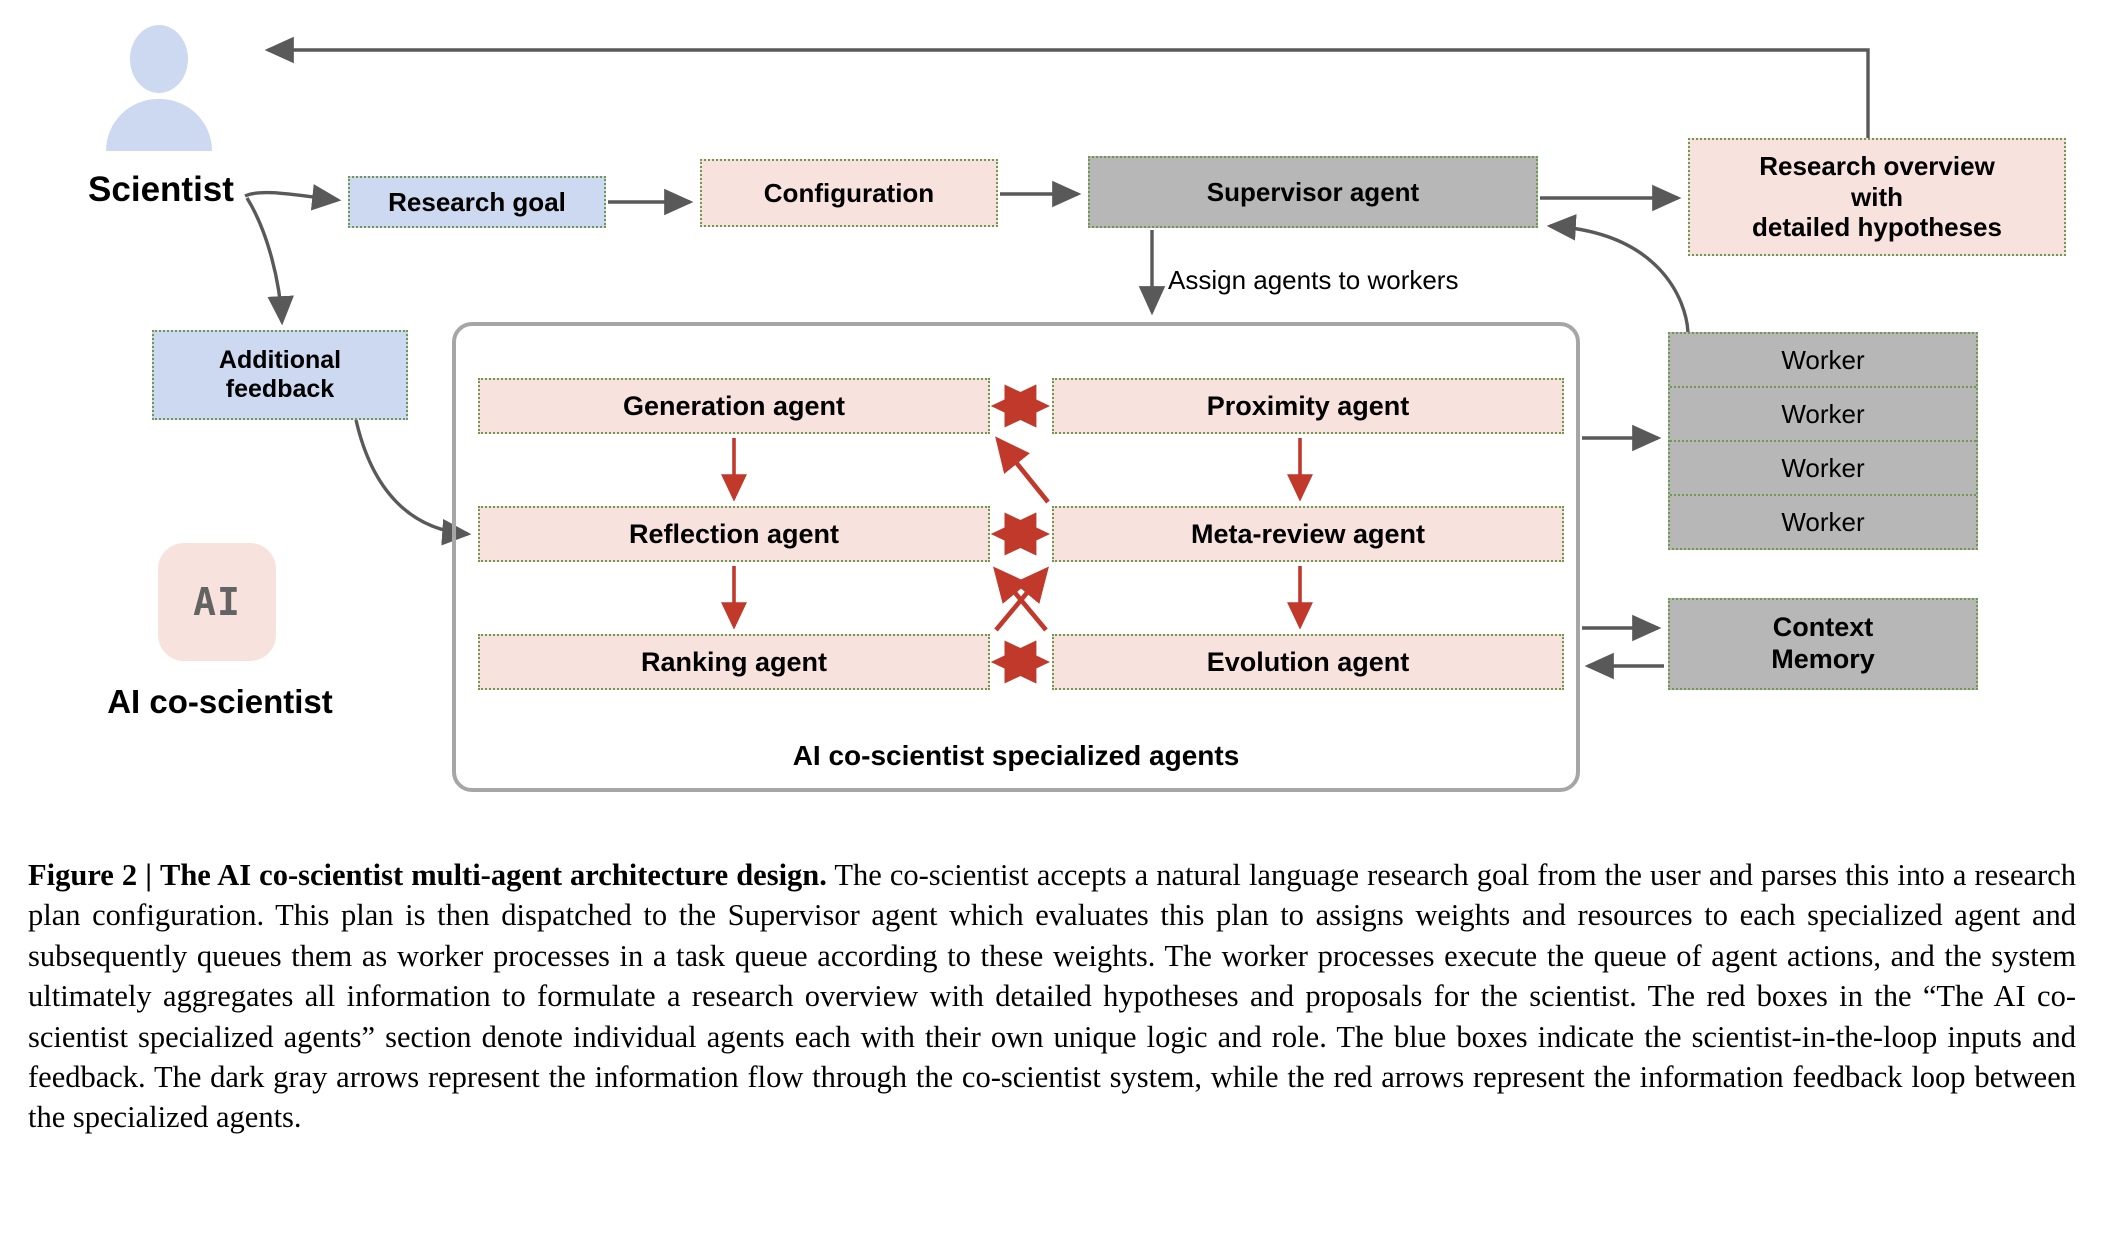  I want to click on node-evolution-agent: Evolution agent, so click(1308, 662).